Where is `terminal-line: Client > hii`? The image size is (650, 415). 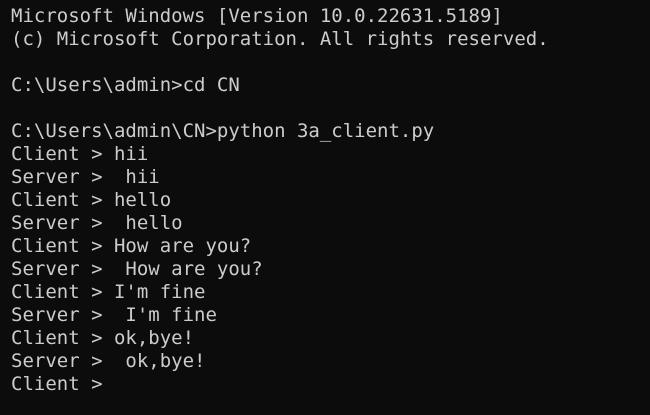
terminal-line: Client > hii is located at coordinates (80, 154).